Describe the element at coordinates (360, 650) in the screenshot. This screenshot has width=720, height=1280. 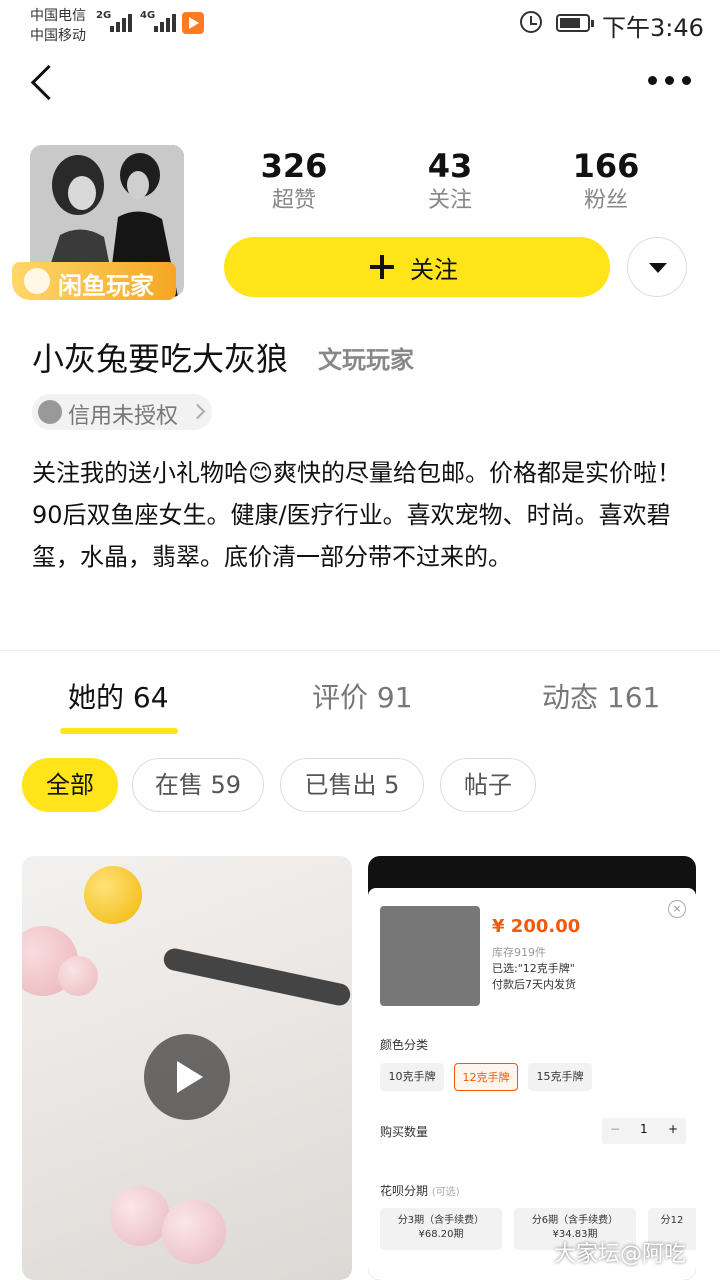
I see `section-divider` at that location.